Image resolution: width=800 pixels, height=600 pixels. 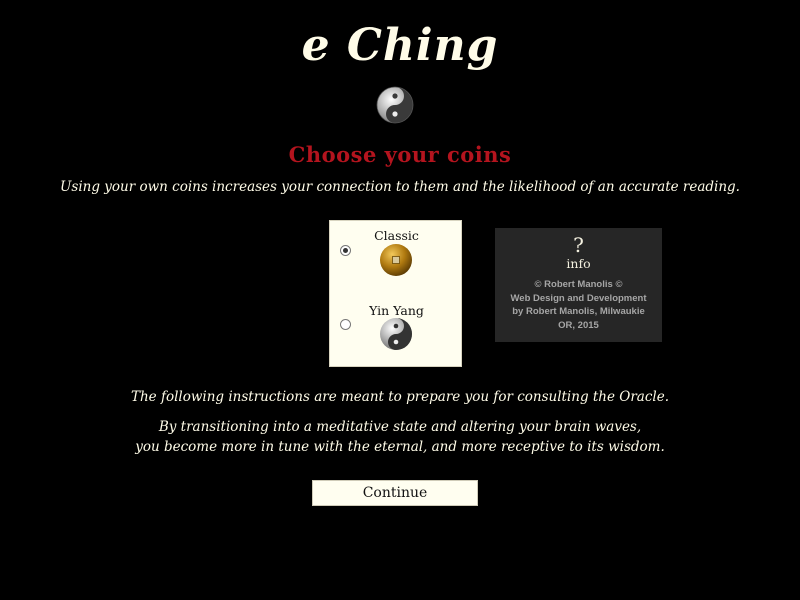 What do you see at coordinates (578, 245) in the screenshot?
I see `question-mark-icon: ?` at bounding box center [578, 245].